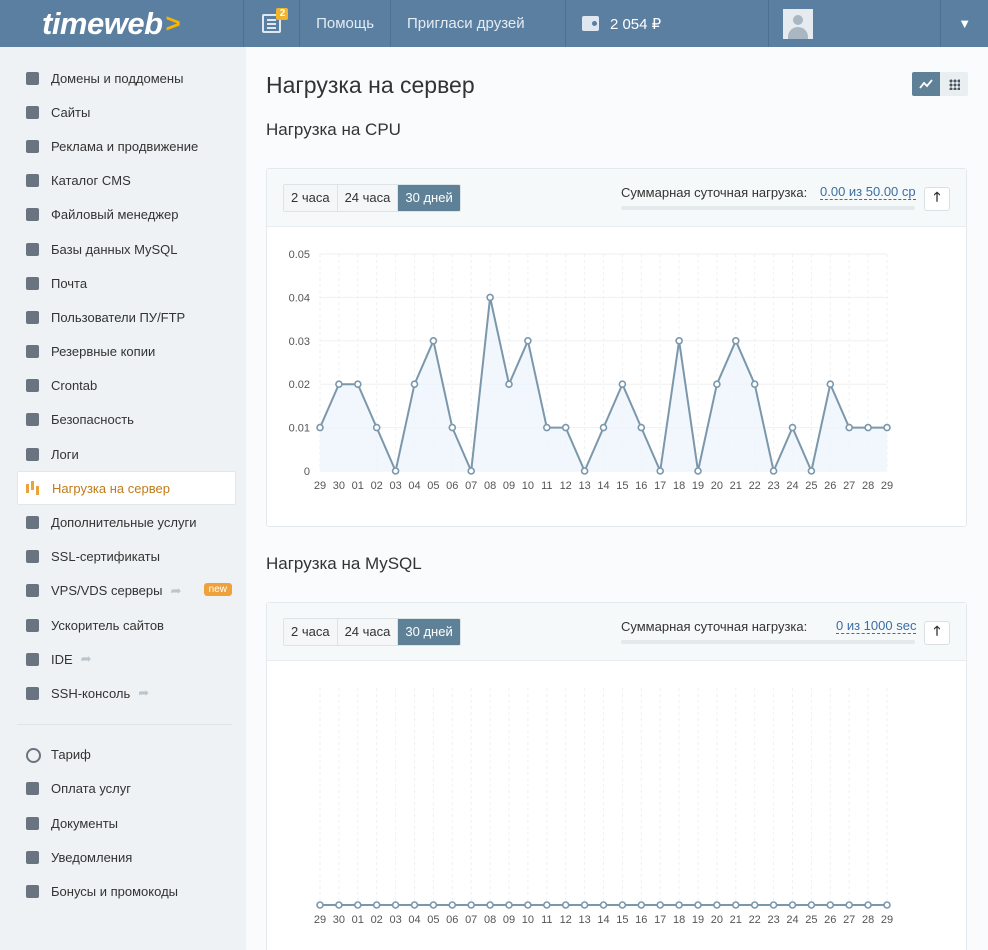 This screenshot has height=950, width=988. I want to click on x-tick-label: 15, so click(622, 920).